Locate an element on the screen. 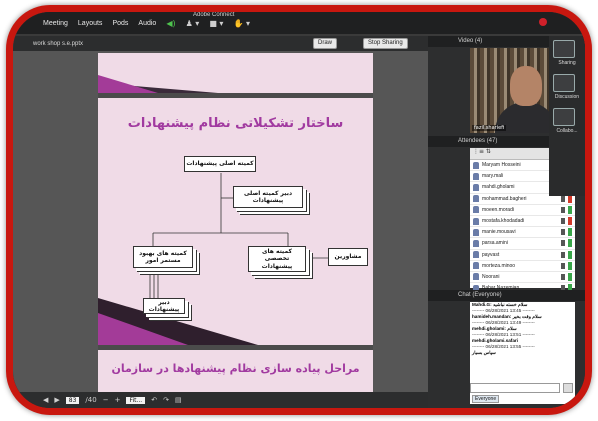 This screenshot has height=421, width=598. redo-icon: ↷ is located at coordinates (166, 400).